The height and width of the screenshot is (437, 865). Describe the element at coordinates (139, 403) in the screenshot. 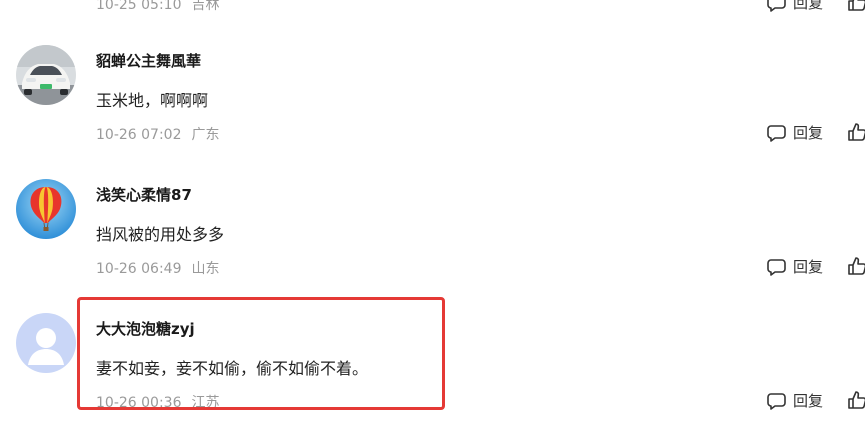

I see `comment-time: 10-26 00:36` at that location.